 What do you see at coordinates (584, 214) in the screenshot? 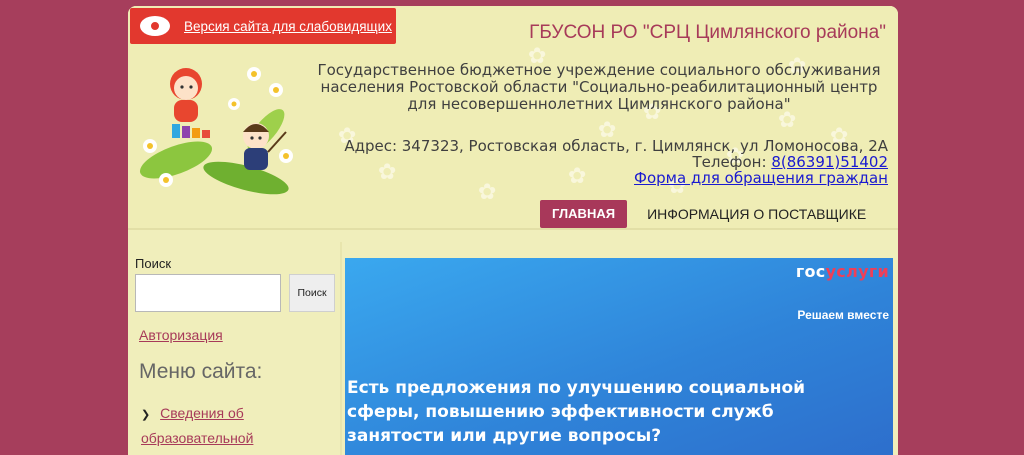
I see `nav-item-home: ГЛАВНАЯ` at bounding box center [584, 214].